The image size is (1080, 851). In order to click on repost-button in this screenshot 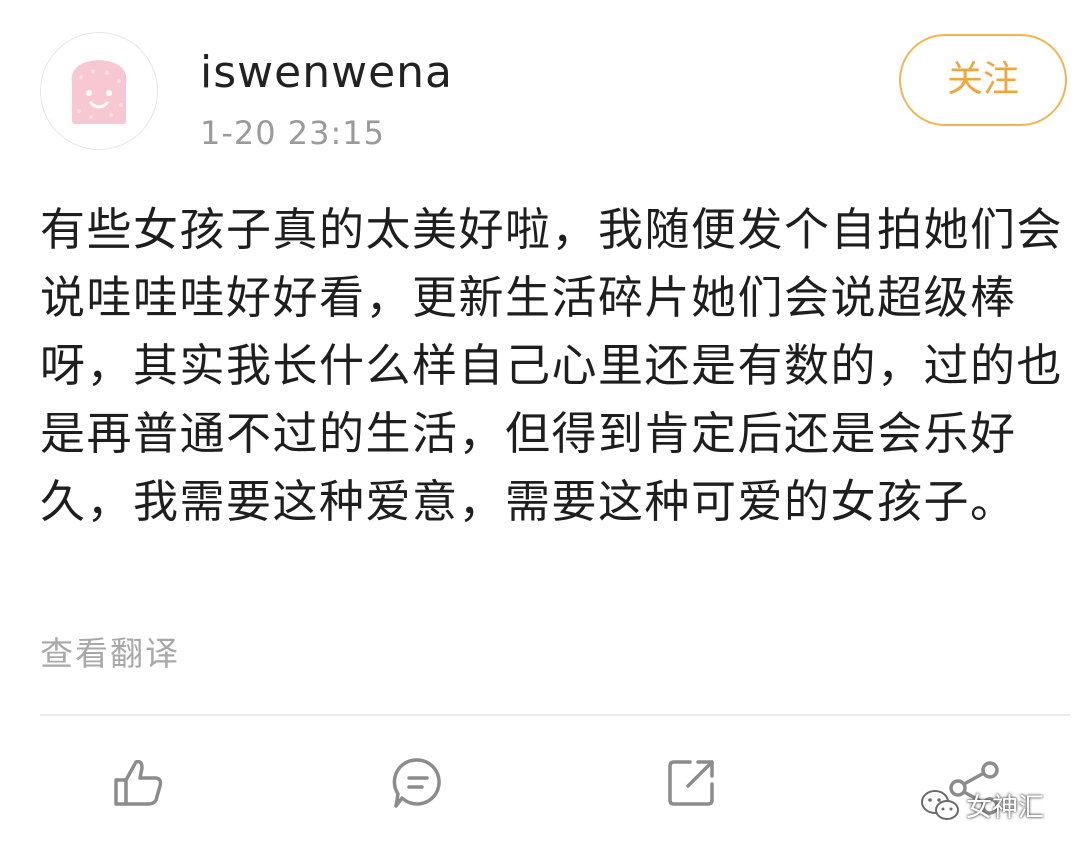, I will do `click(692, 782)`.